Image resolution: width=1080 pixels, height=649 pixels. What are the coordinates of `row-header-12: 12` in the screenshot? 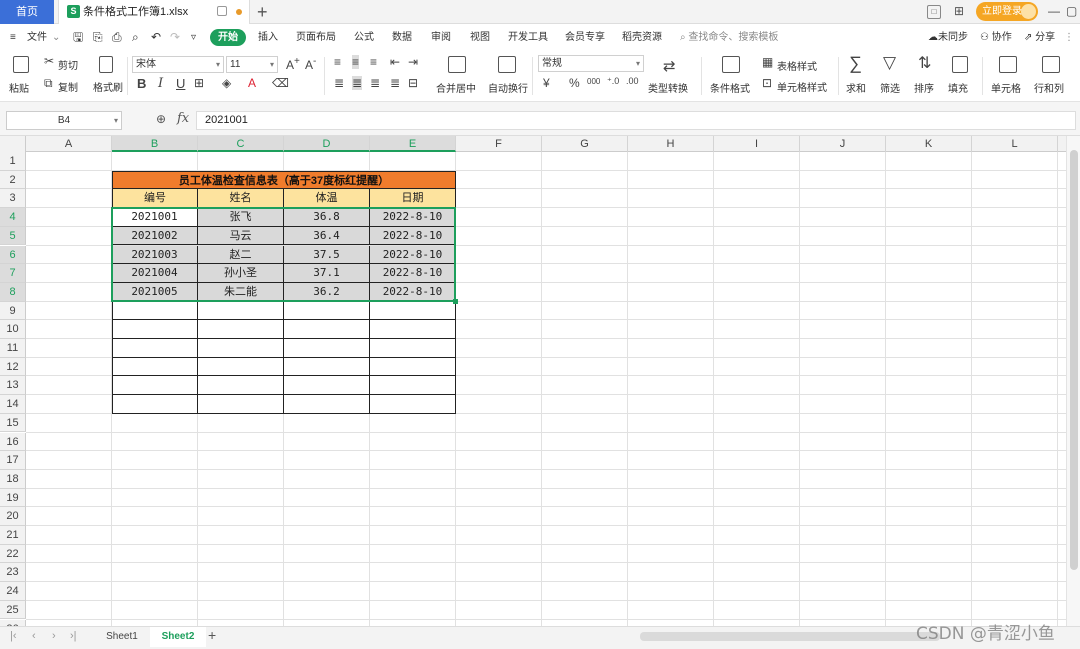 It's located at (13, 367).